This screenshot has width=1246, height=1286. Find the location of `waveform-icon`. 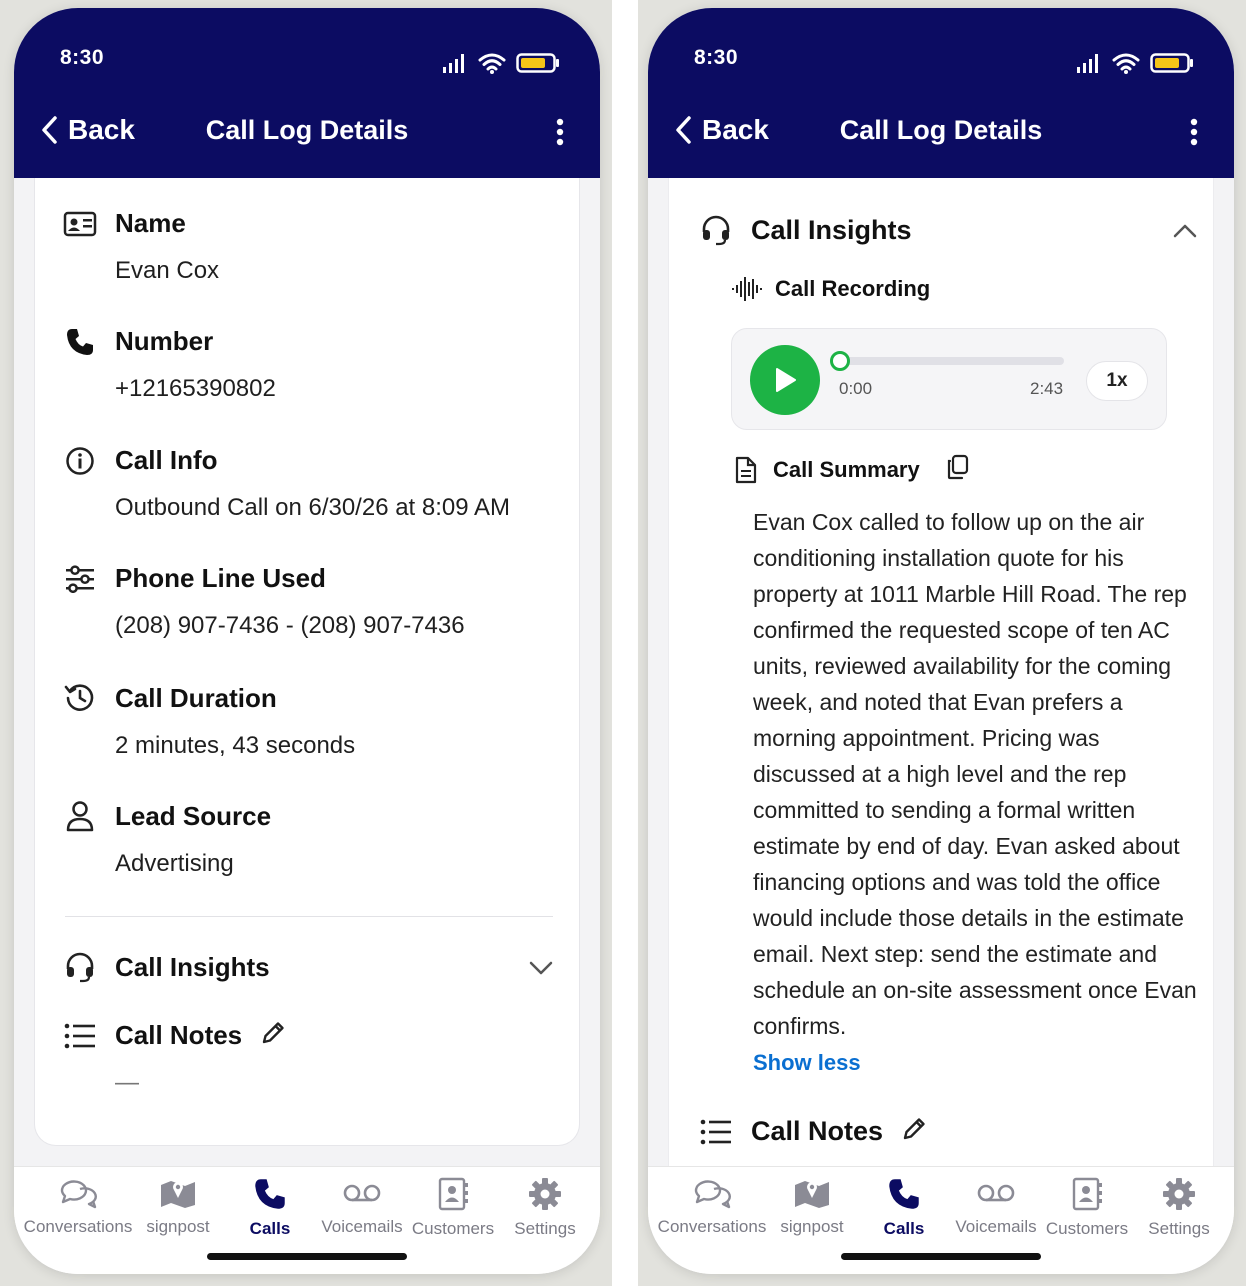

waveform-icon is located at coordinates (747, 289).